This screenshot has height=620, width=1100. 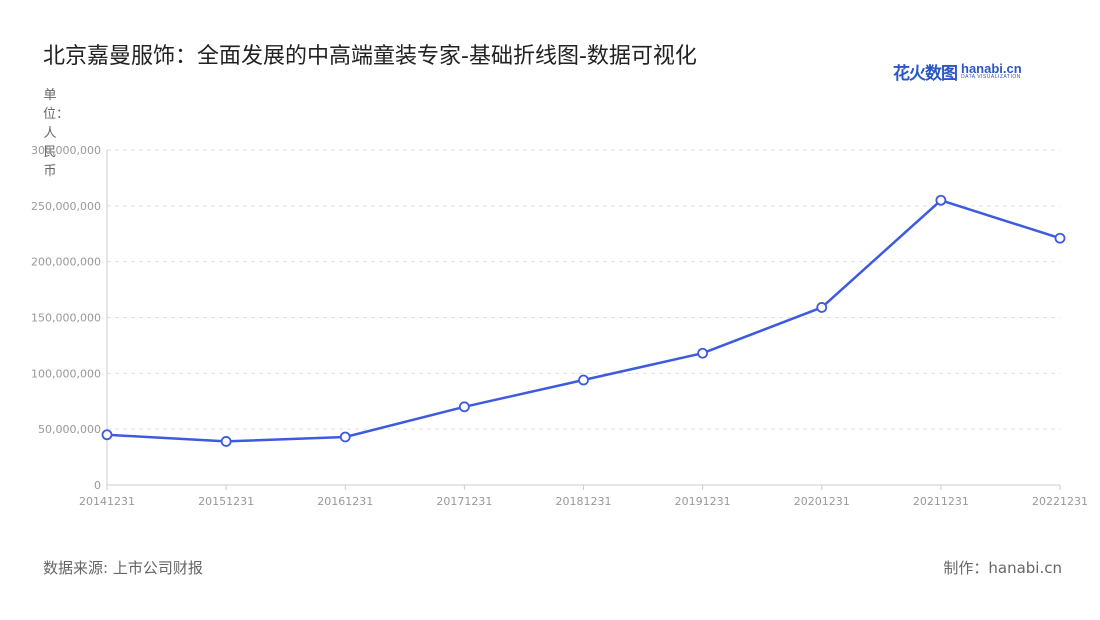 What do you see at coordinates (66, 262) in the screenshot?
I see `y-tick-label: 200,000,000` at bounding box center [66, 262].